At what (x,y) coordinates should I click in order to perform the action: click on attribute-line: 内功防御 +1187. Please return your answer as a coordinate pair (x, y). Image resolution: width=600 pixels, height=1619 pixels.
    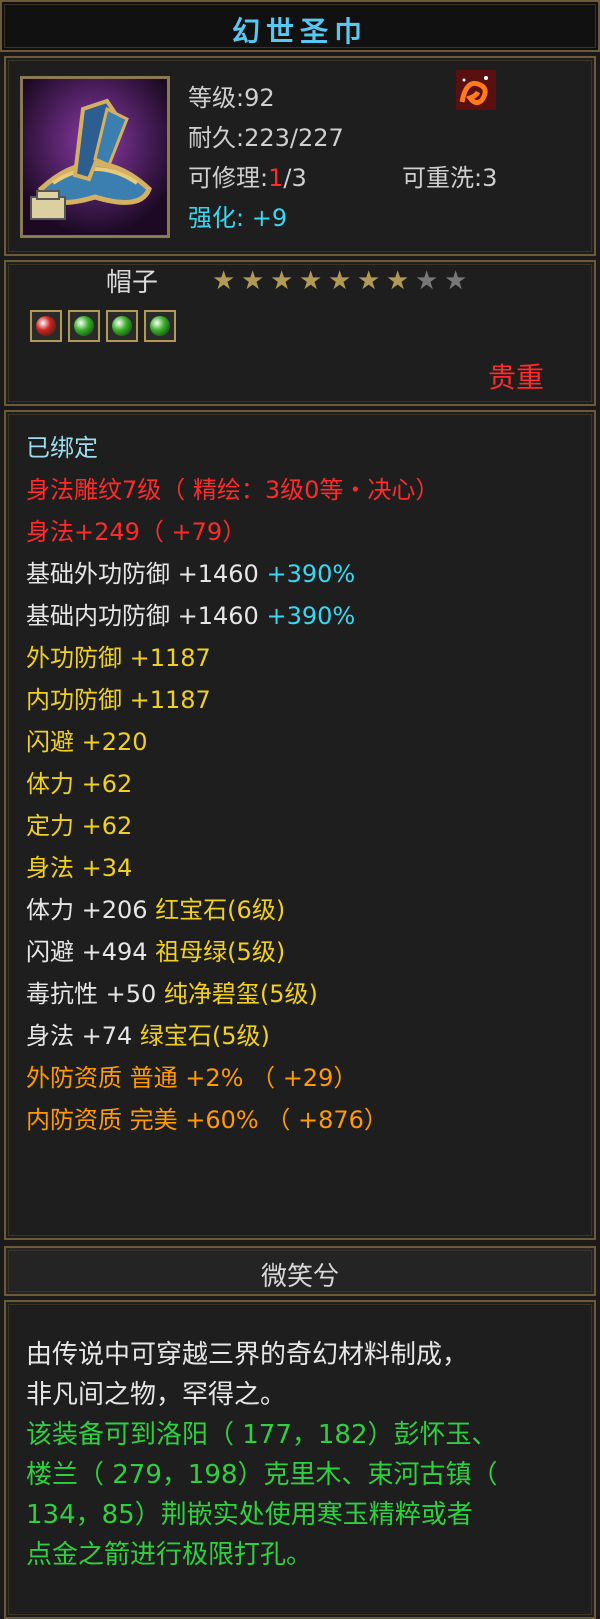
    Looking at the image, I should click on (118, 697).